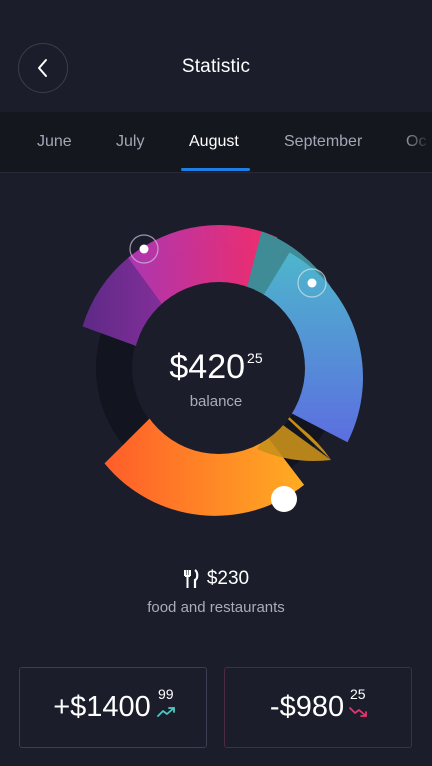 The height and width of the screenshot is (766, 432). Describe the element at coordinates (216, 401) in the screenshot. I see `balance-label: balance` at that location.